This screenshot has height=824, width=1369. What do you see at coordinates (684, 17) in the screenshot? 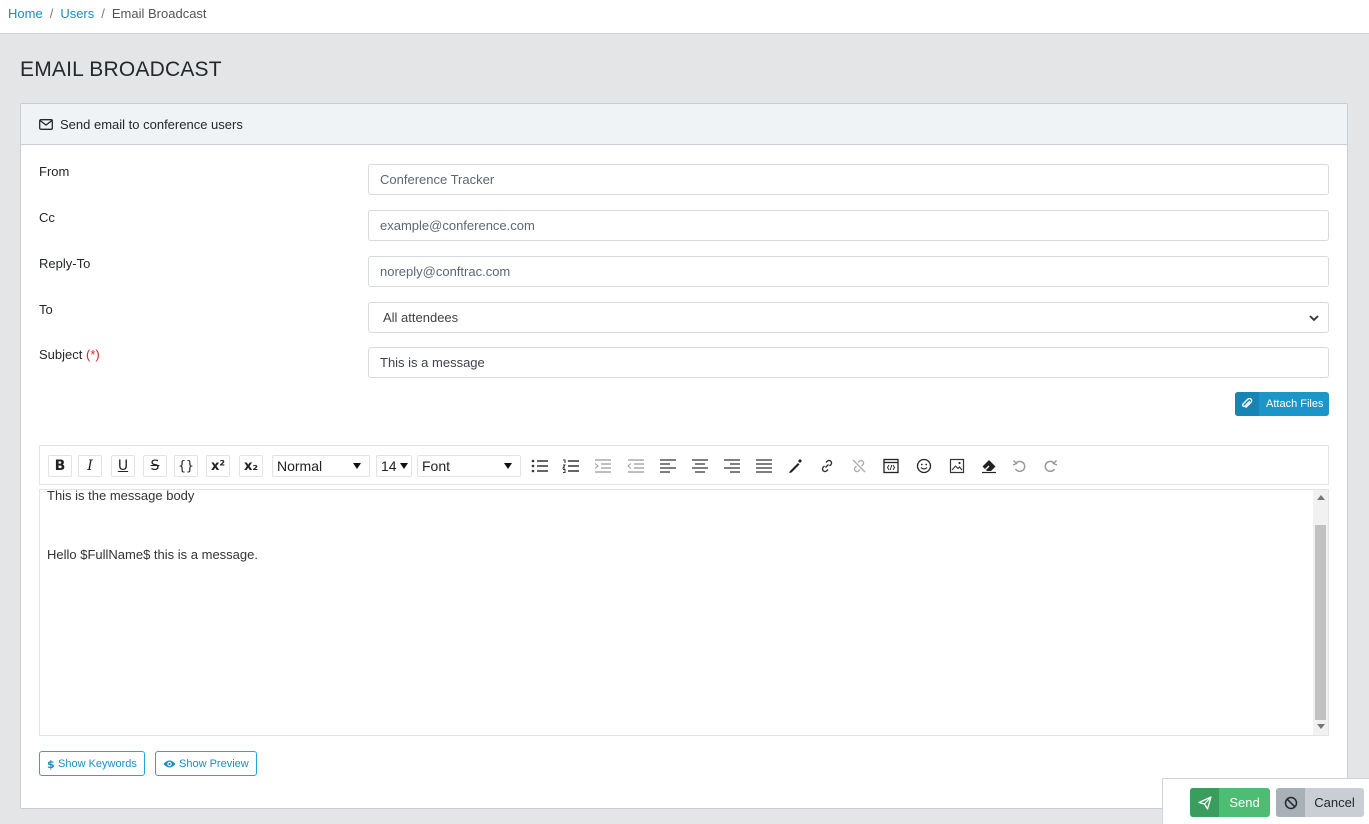
I see `top-bar: Home / Users / Email Broadcast` at bounding box center [684, 17].